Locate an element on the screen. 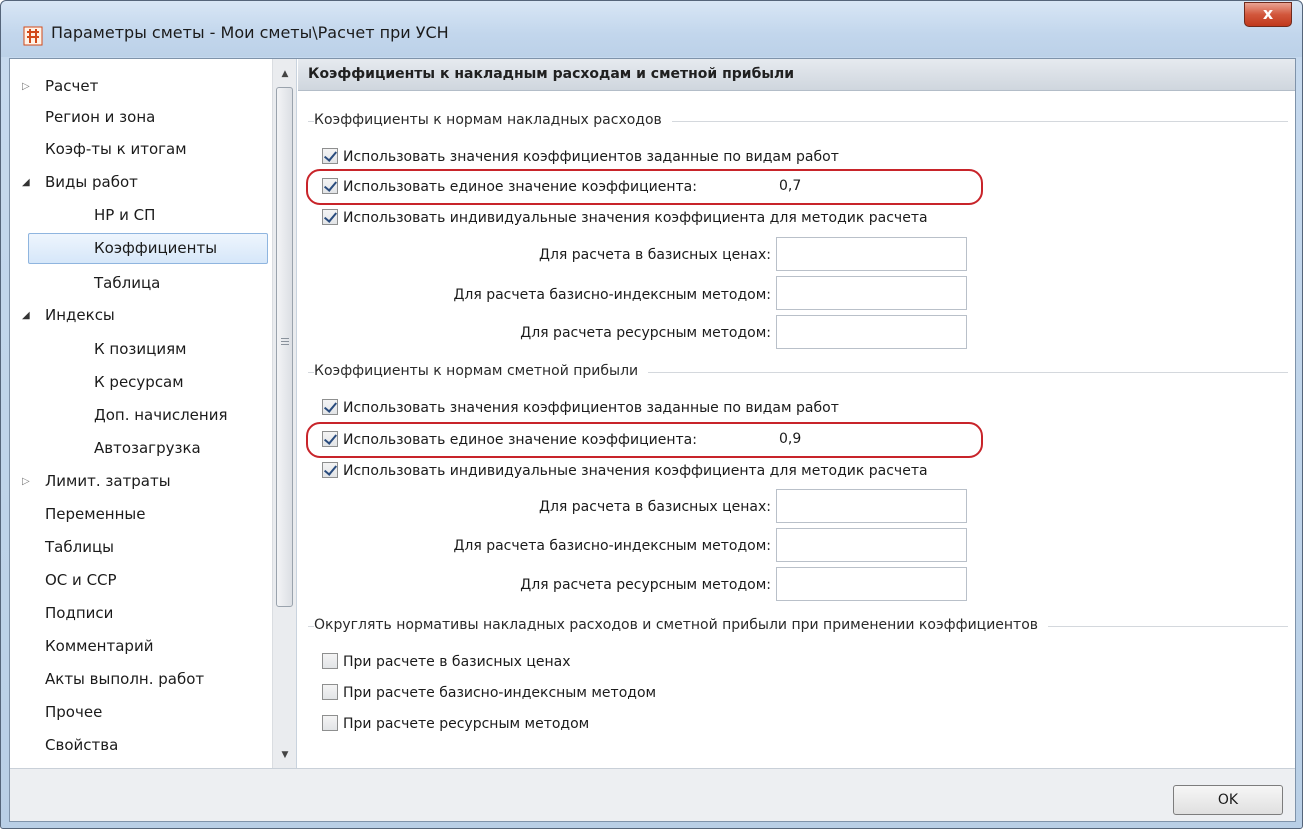 This screenshot has height=829, width=1303. sidebar-item-label: Таблицы is located at coordinates (79, 547).